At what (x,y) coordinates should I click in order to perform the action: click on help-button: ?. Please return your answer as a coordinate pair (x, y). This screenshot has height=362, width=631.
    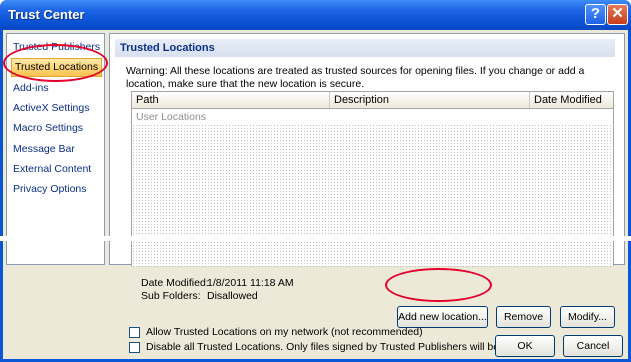
    Looking at the image, I should click on (595, 14).